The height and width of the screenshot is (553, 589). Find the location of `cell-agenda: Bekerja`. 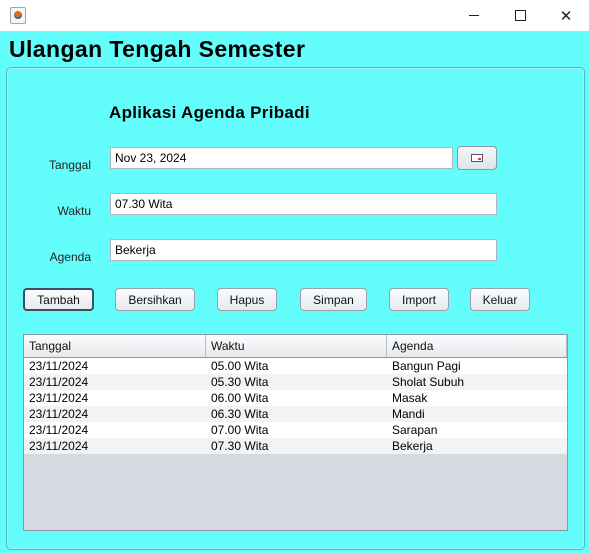

cell-agenda: Bekerja is located at coordinates (412, 446).